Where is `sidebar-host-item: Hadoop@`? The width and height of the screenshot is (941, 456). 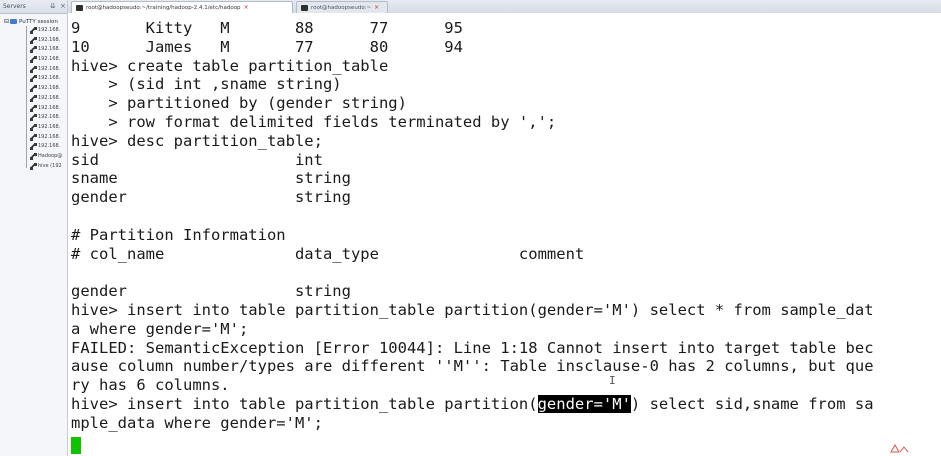 sidebar-host-item: Hadoop@ is located at coordinates (33, 157).